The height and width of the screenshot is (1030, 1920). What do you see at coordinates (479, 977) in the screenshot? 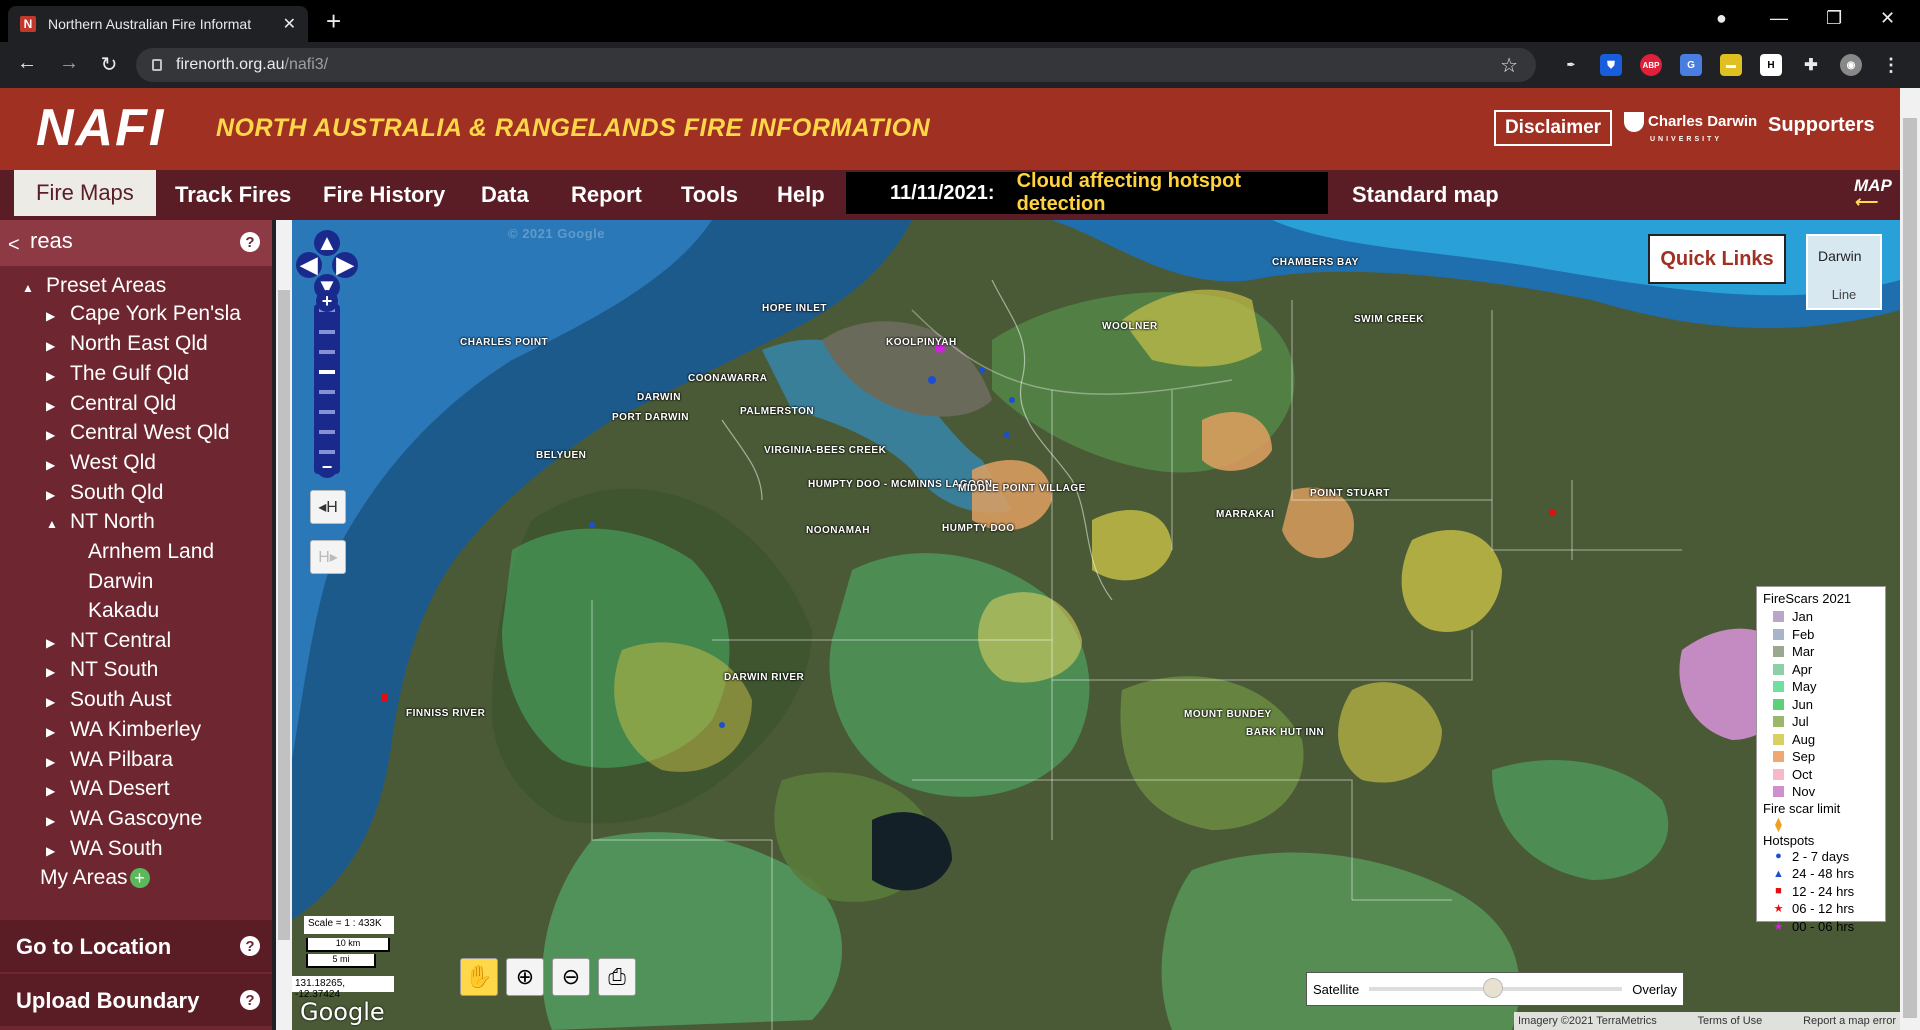
I see `pan-hand-icon: ✋` at bounding box center [479, 977].